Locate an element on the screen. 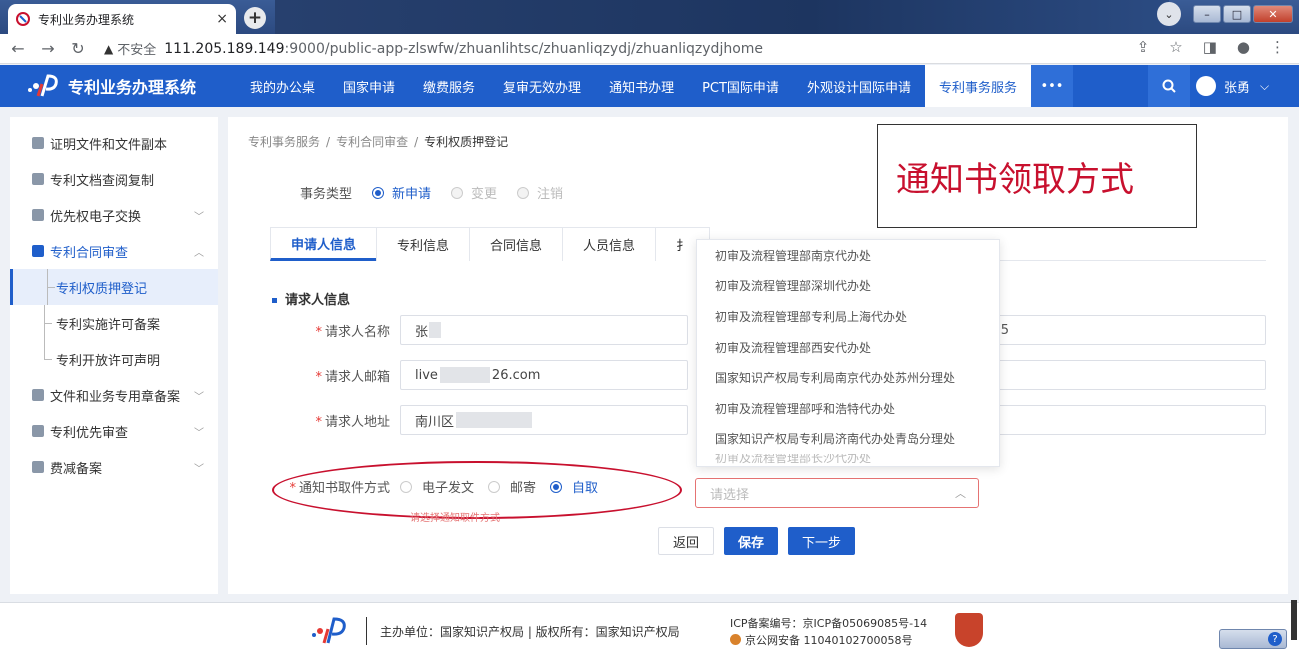  government-badge-icon is located at coordinates (969, 630).